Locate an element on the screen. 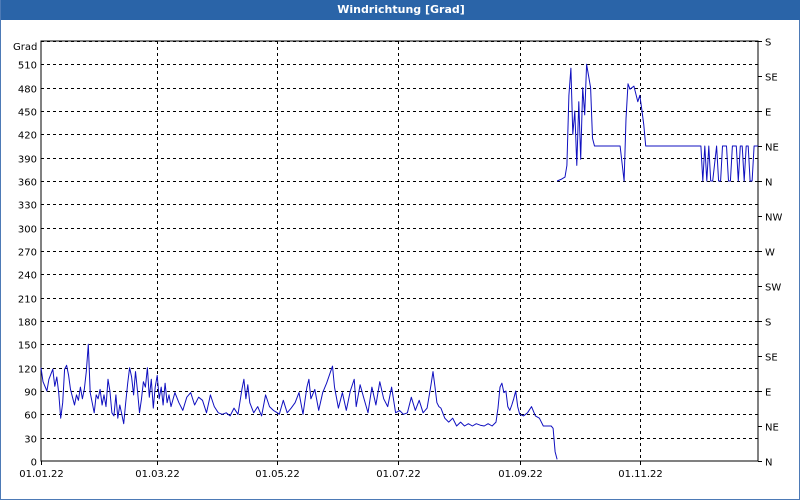 This screenshot has width=800, height=500. y-axis-unit: Grad is located at coordinates (25, 47).